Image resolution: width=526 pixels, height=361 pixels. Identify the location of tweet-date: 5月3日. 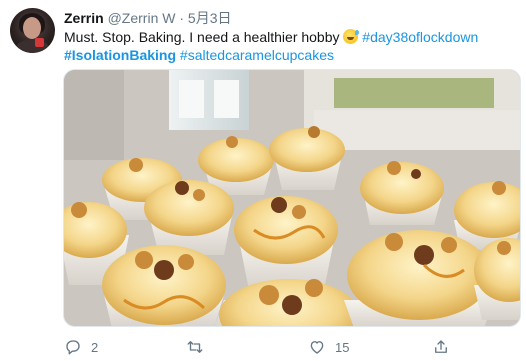
(210, 18).